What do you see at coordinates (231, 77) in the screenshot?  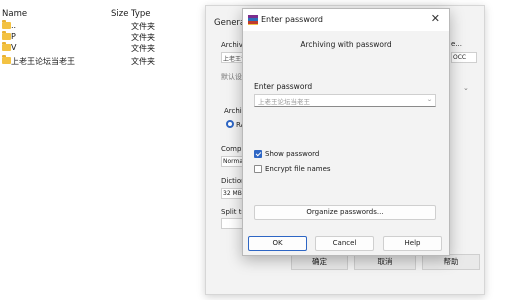 I see `default-profile-label: 默认设` at bounding box center [231, 77].